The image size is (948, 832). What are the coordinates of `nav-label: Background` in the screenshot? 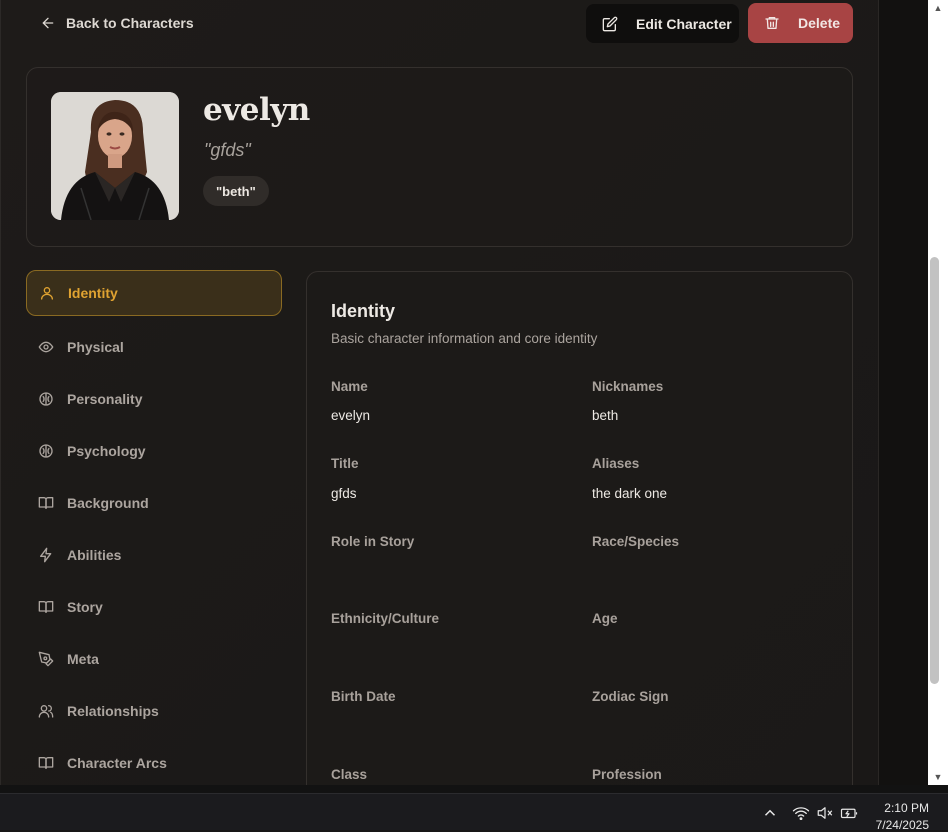 It's located at (108, 503).